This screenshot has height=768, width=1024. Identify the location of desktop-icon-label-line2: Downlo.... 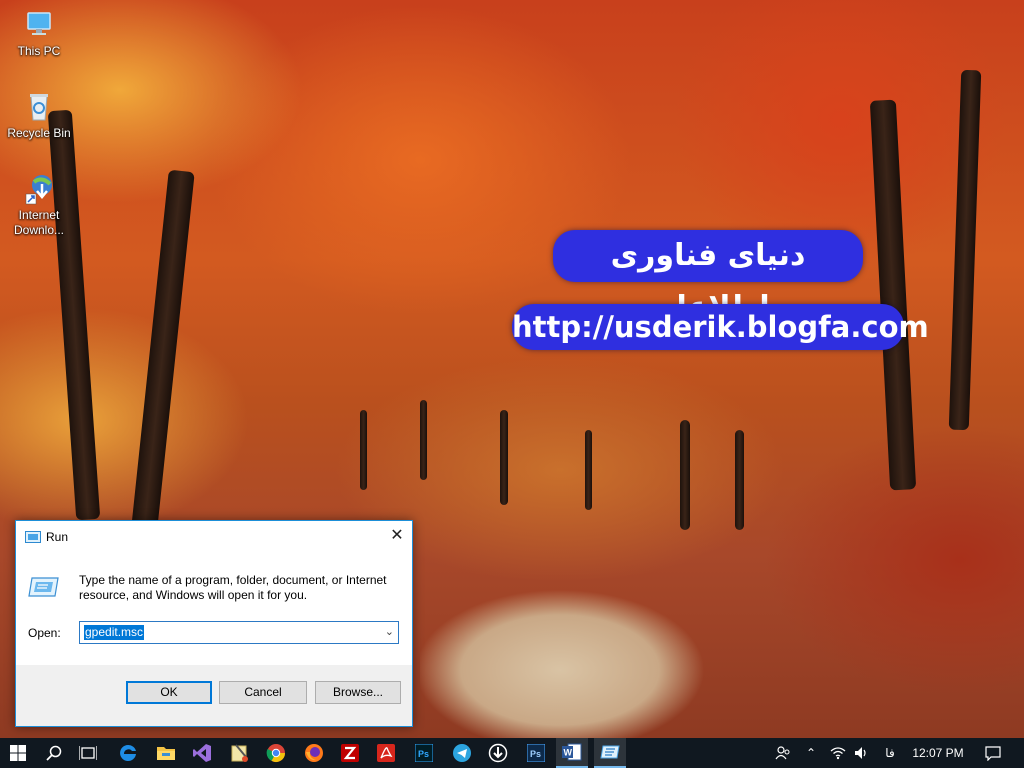
(39, 230).